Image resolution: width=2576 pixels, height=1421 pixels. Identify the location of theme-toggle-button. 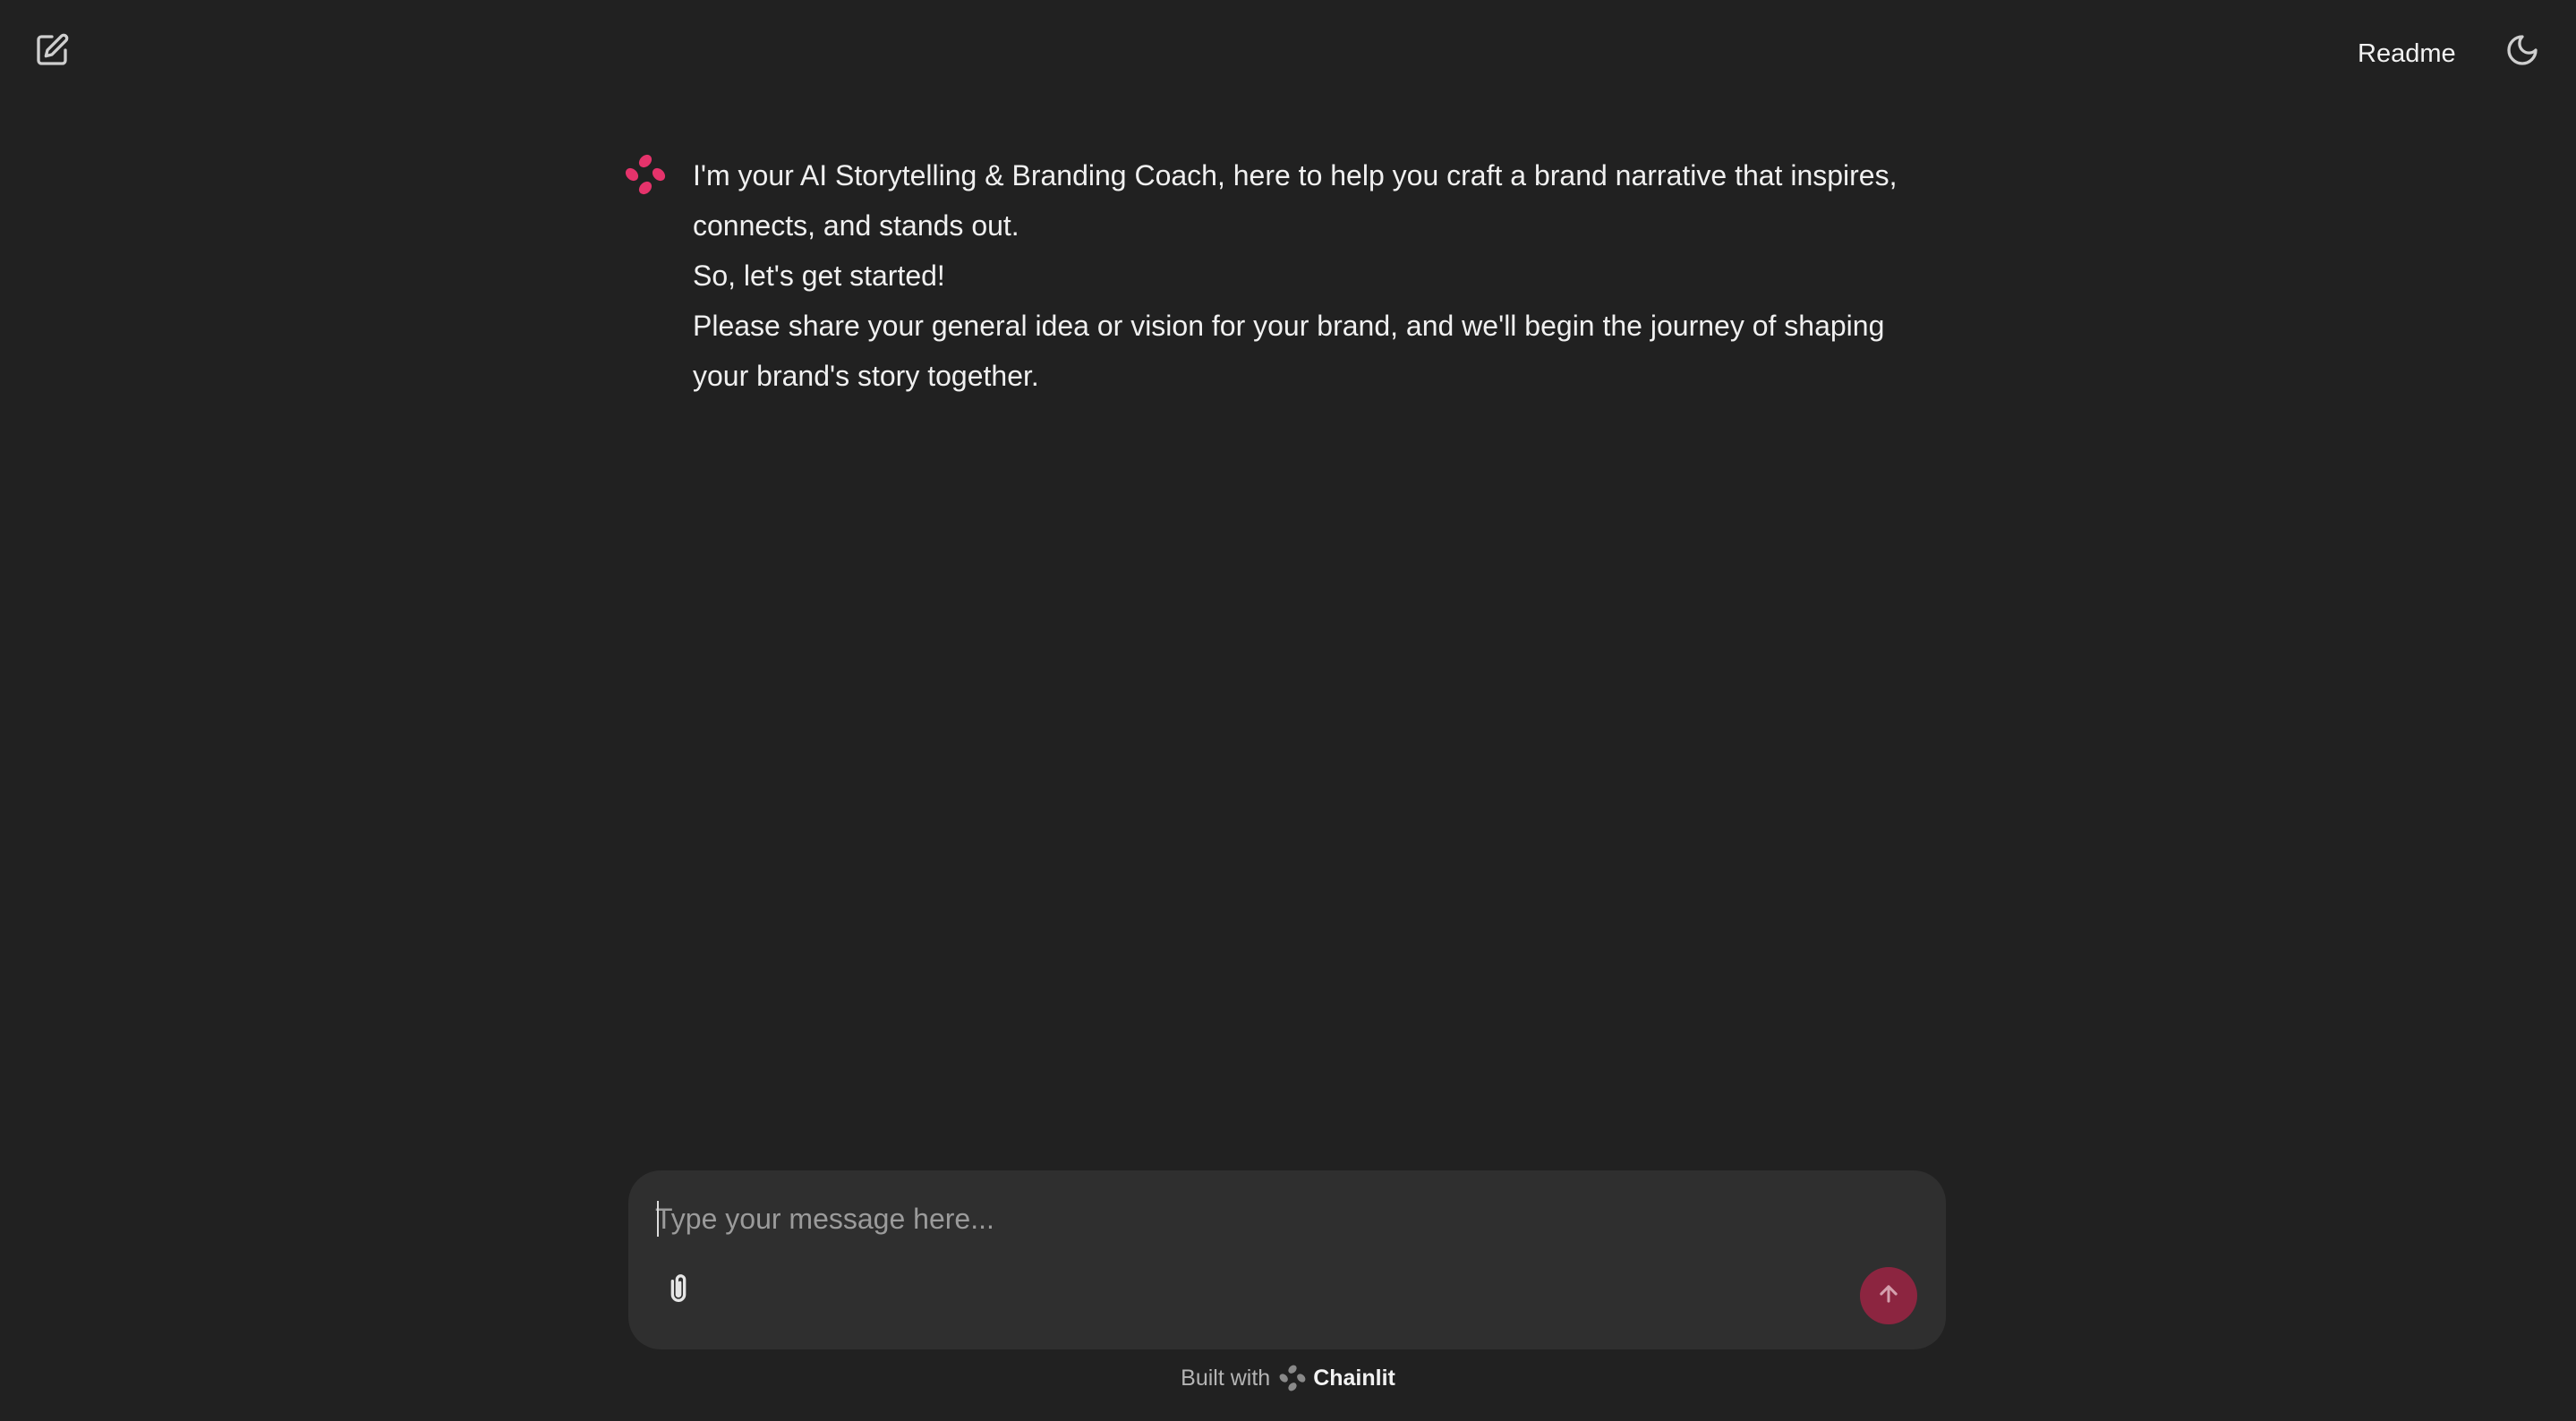
(2522, 52).